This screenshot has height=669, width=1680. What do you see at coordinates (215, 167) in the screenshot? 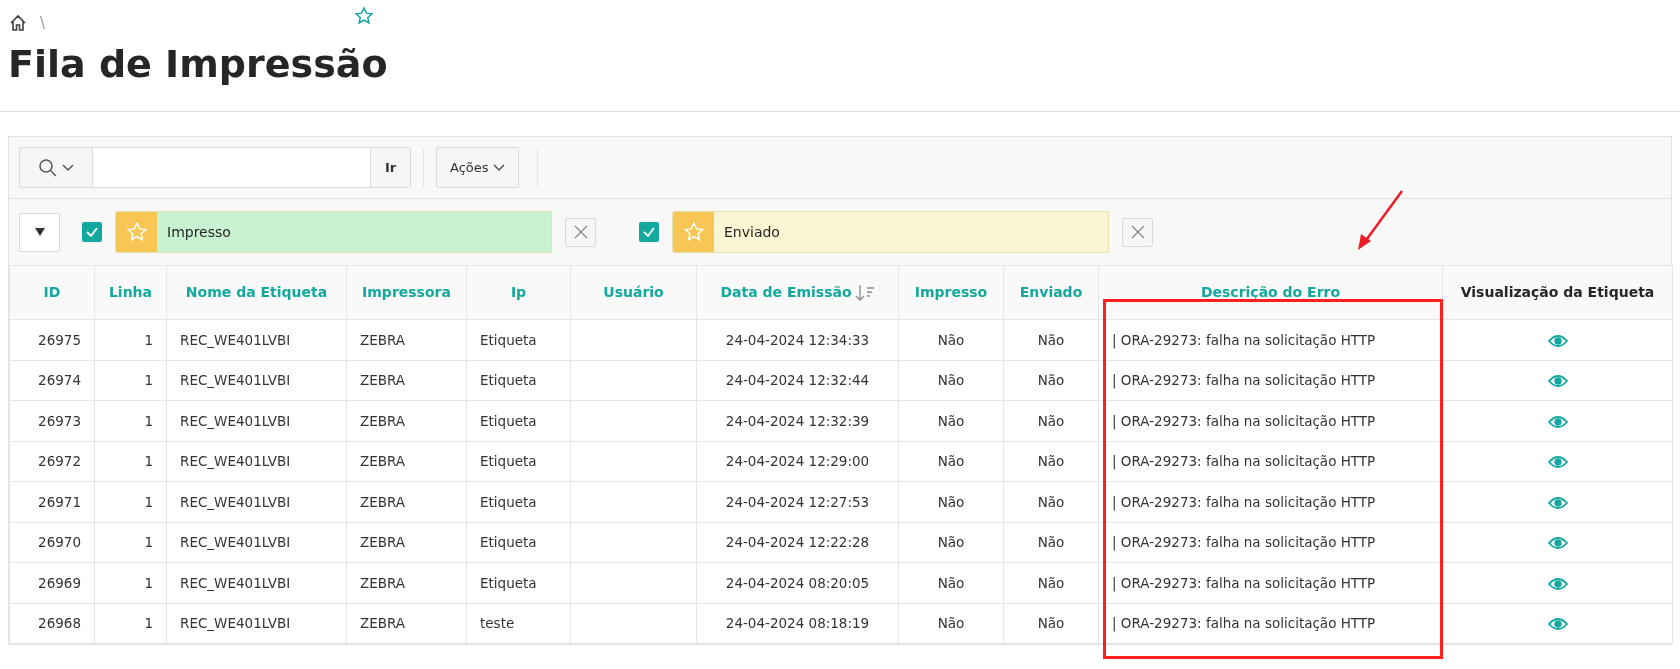
I see `search-field: Ir` at bounding box center [215, 167].